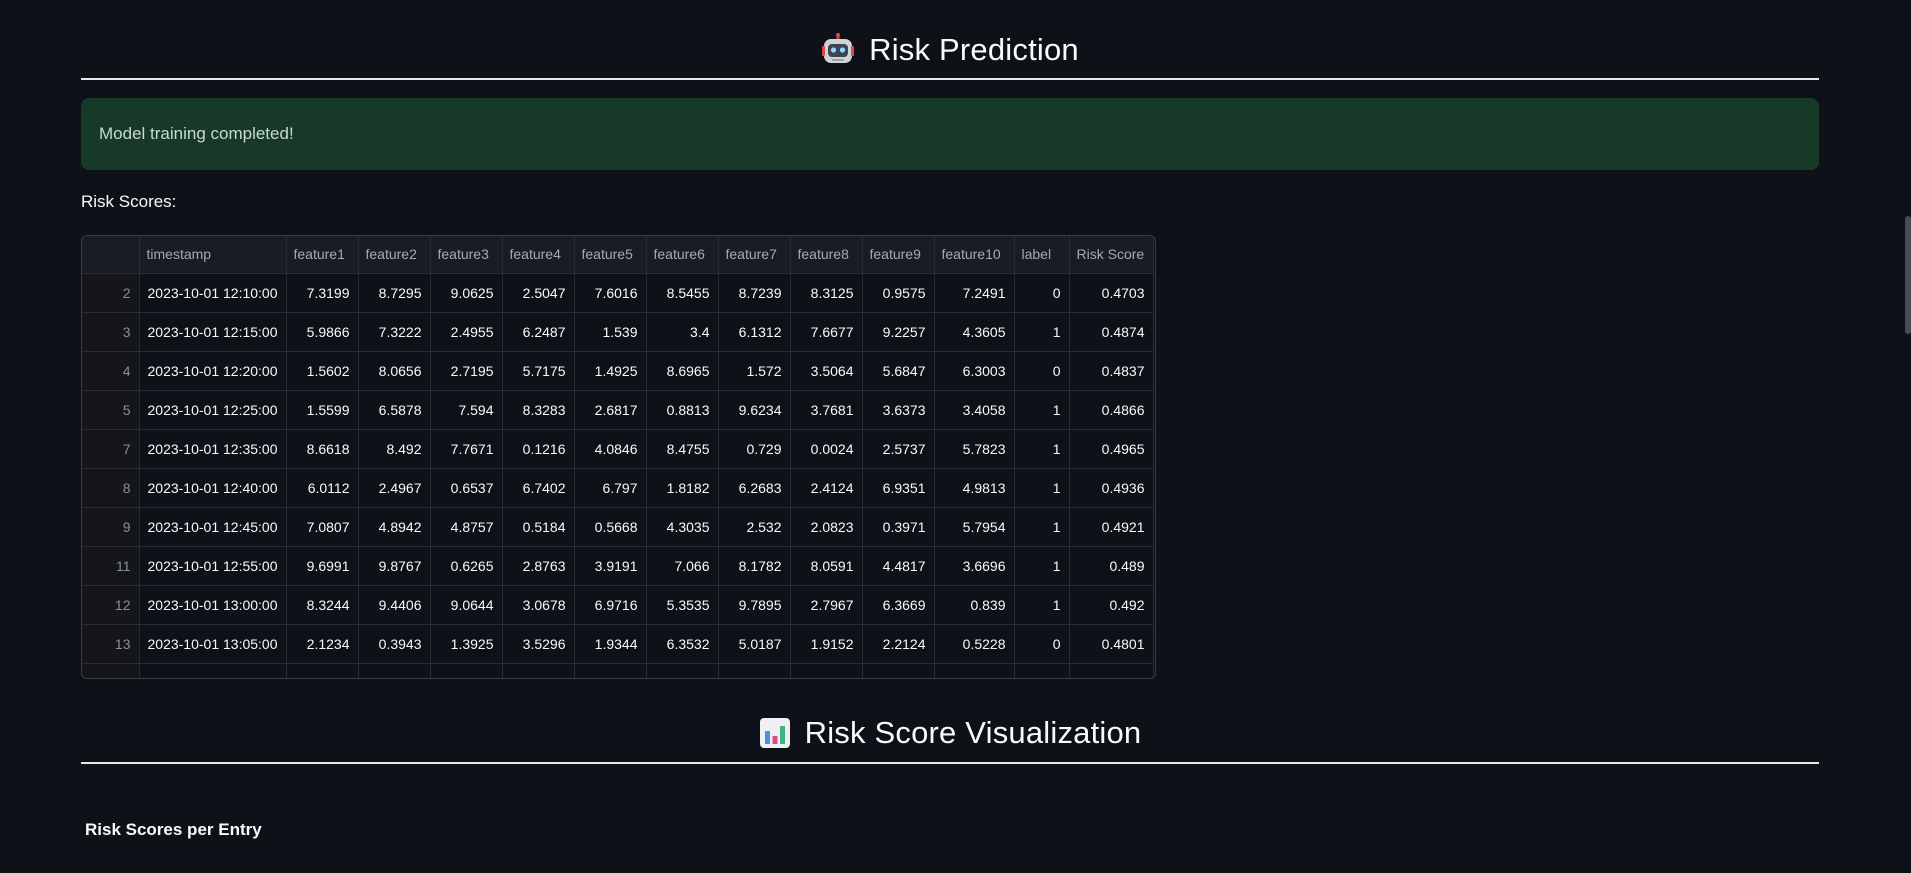 This screenshot has height=873, width=1911. I want to click on table-cell: 0.1216, so click(538, 449).